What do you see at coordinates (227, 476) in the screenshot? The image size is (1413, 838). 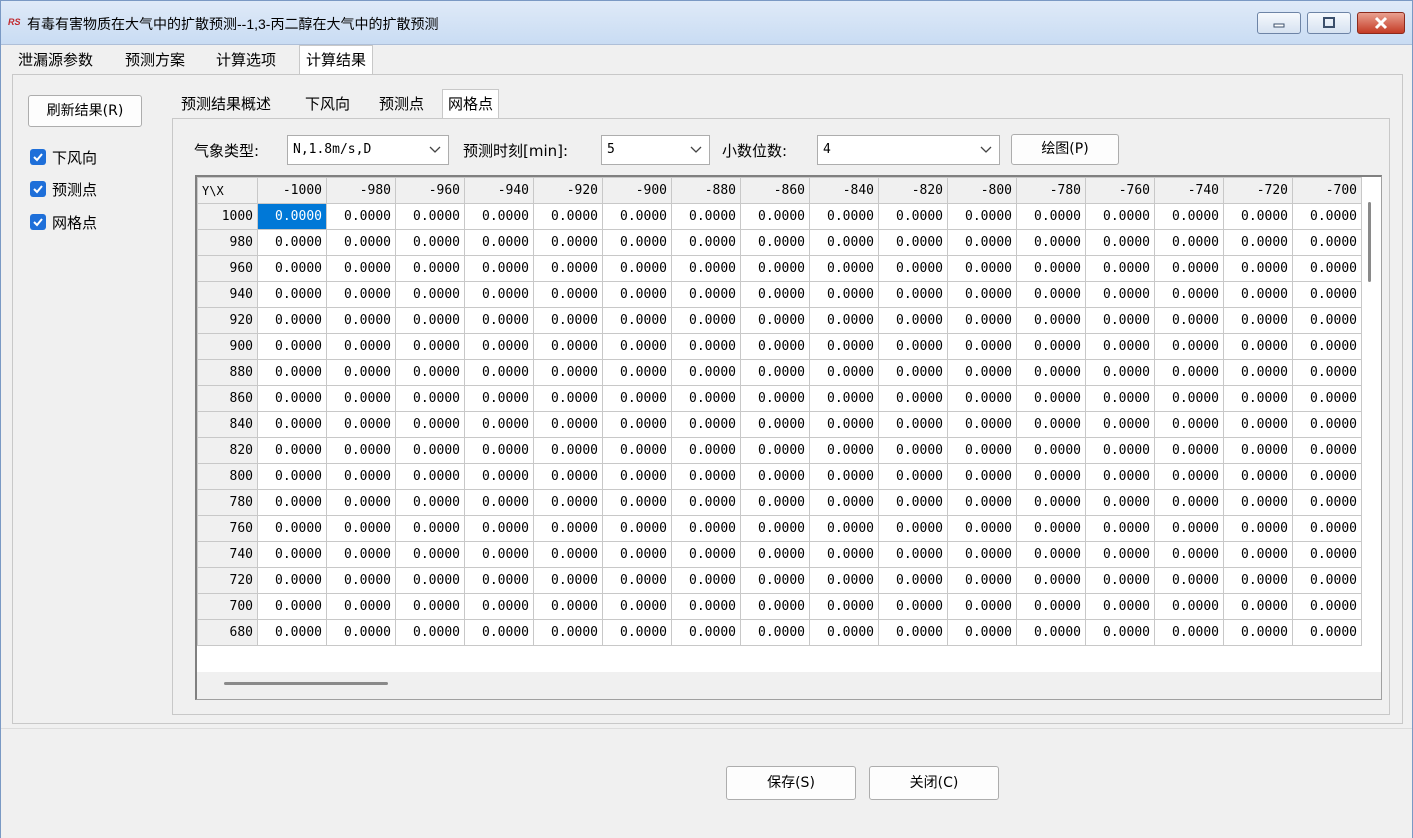 I see `grid-row-header: 800` at bounding box center [227, 476].